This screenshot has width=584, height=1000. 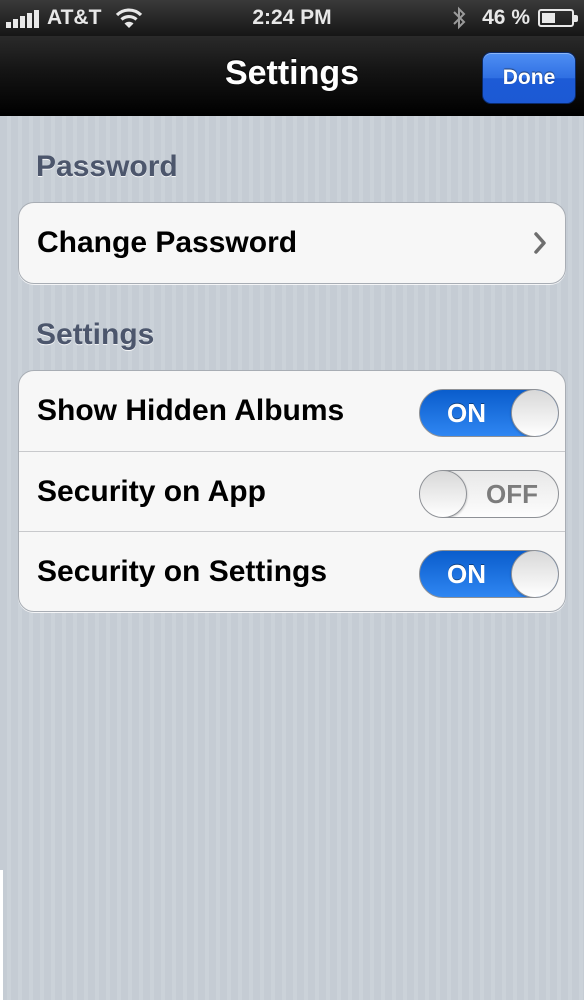 I want to click on show-hidden-albums-row: Show Hidden Albums ON, so click(x=292, y=411).